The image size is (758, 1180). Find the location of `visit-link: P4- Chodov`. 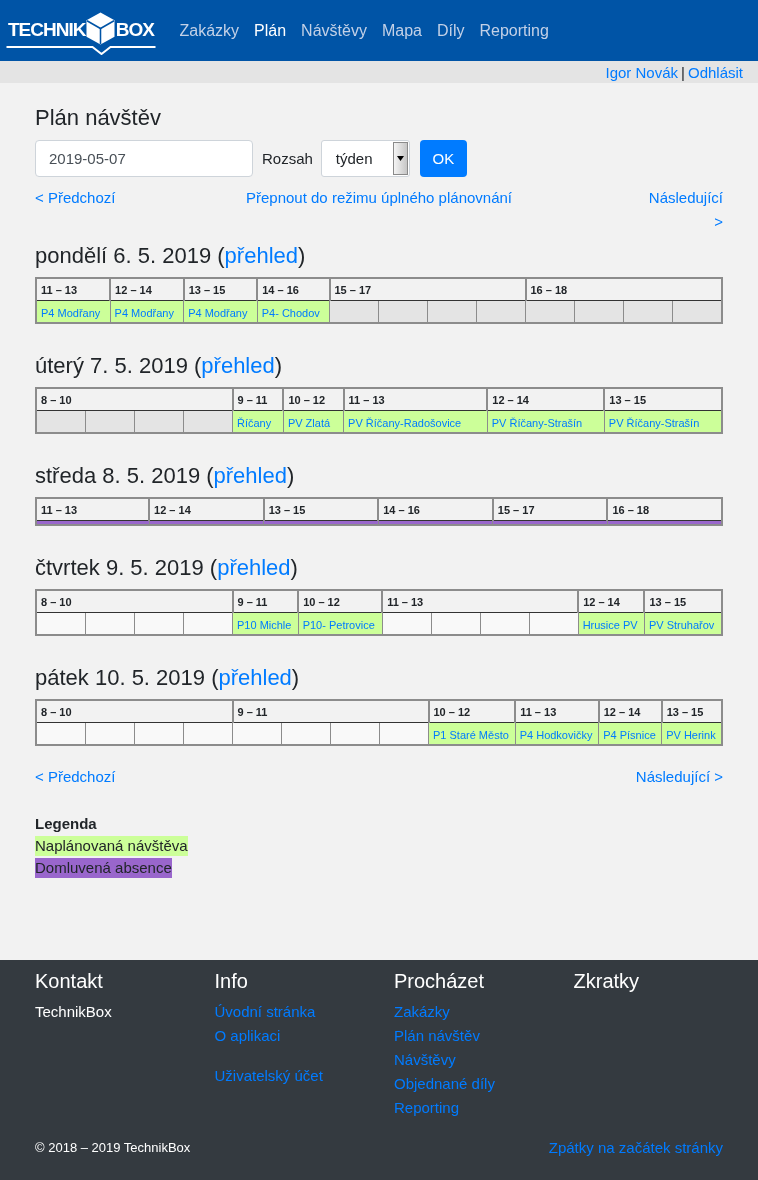

visit-link: P4- Chodov is located at coordinates (290, 313).